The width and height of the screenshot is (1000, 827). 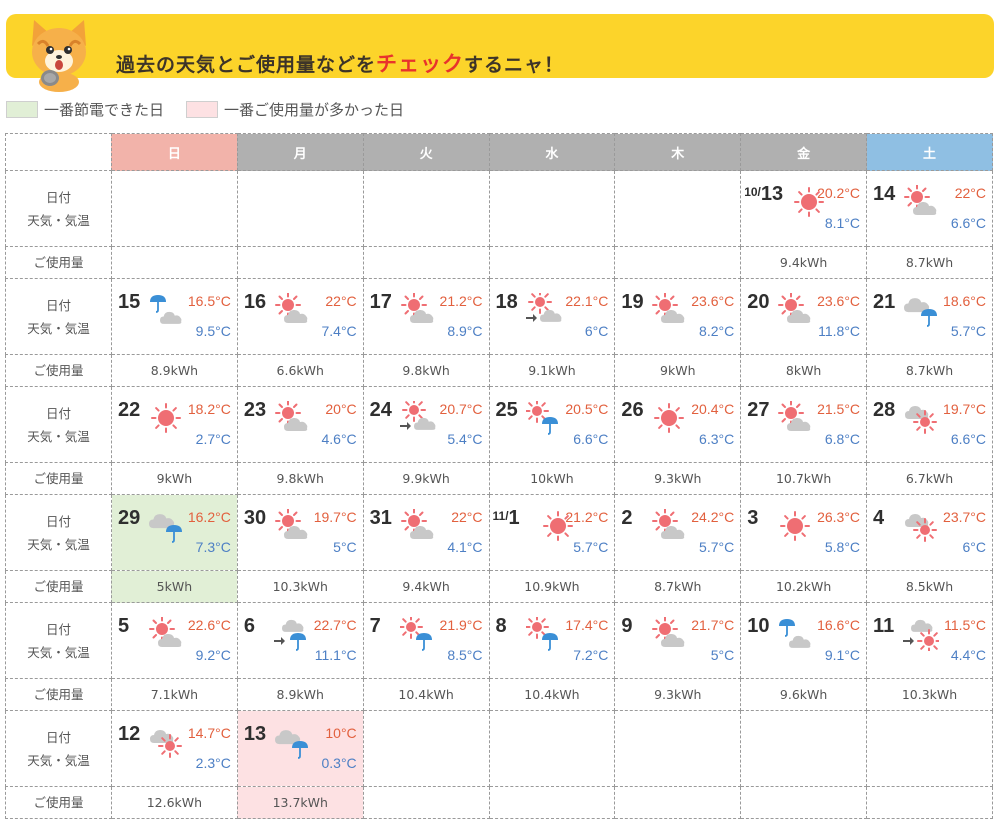 What do you see at coordinates (804, 478) in the screenshot?
I see `usage-cell: 10.7kWh` at bounding box center [804, 478].